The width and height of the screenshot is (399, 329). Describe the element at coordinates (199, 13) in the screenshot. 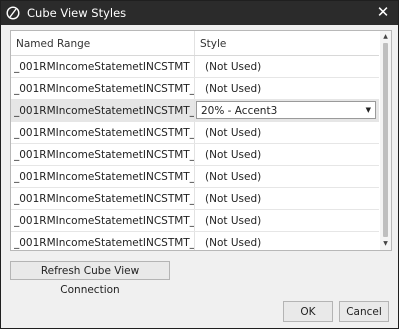

I see `title-bar: Cube View Styles ✕` at that location.